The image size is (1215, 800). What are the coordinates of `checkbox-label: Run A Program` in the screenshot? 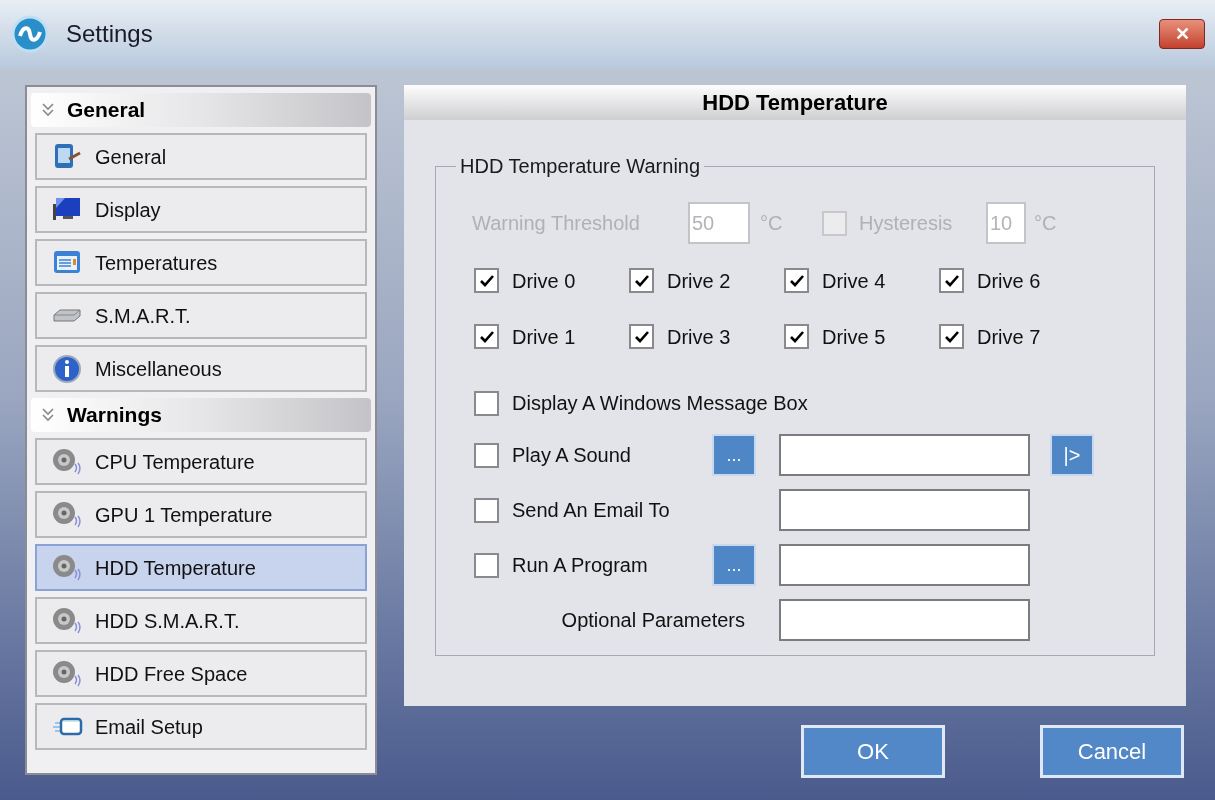 It's located at (580, 565).